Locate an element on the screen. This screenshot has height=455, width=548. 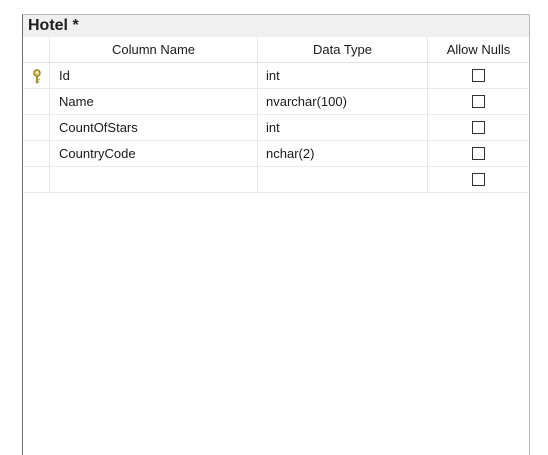
column-name-cell: CountOfStars is located at coordinates (154, 127).